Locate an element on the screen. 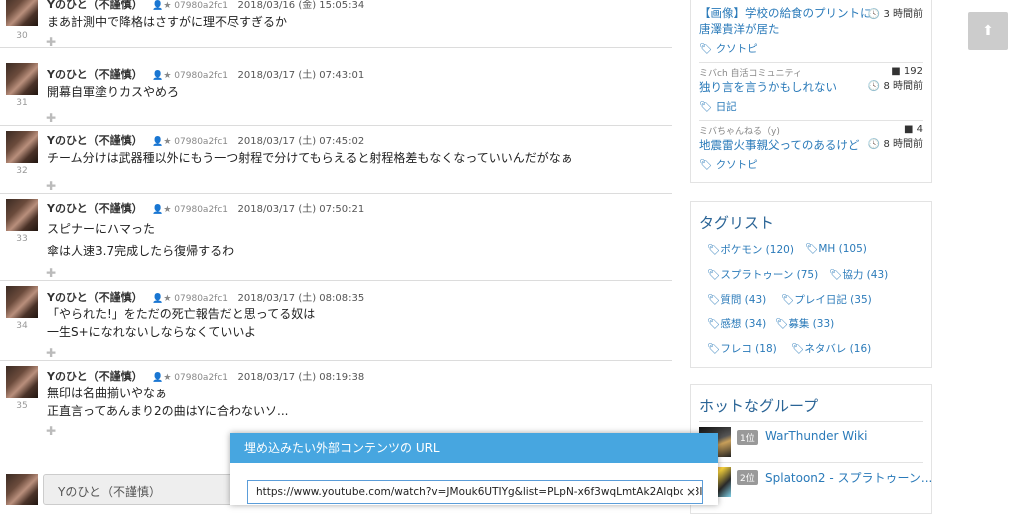  rank-badge: 1位 is located at coordinates (747, 437).